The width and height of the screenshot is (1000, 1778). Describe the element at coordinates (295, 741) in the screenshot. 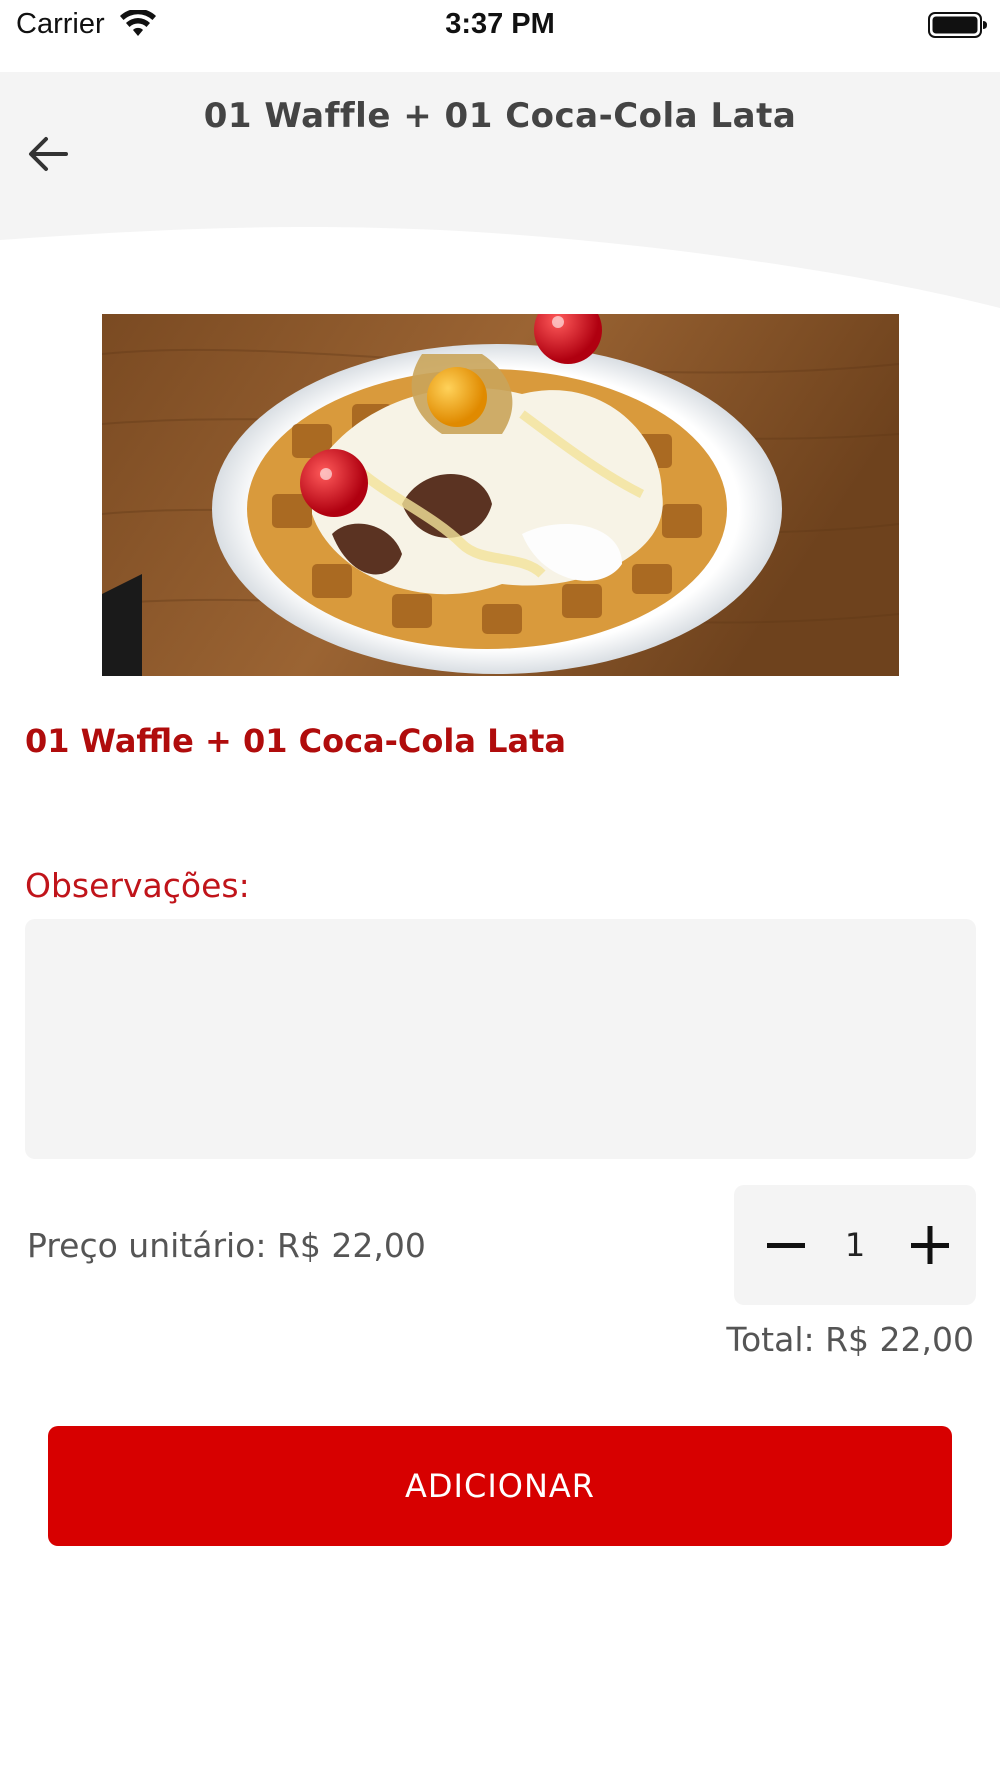

I see `product-name: 01 Waffle + 01 Coca-Cola Lata` at that location.